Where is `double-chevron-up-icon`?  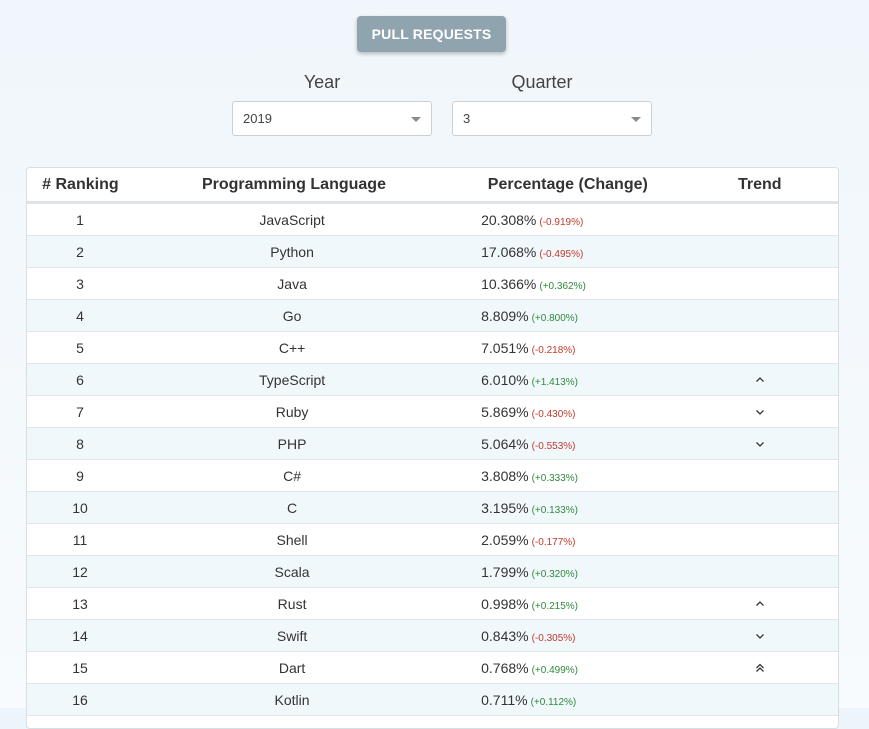
double-chevron-up-icon is located at coordinates (760, 667).